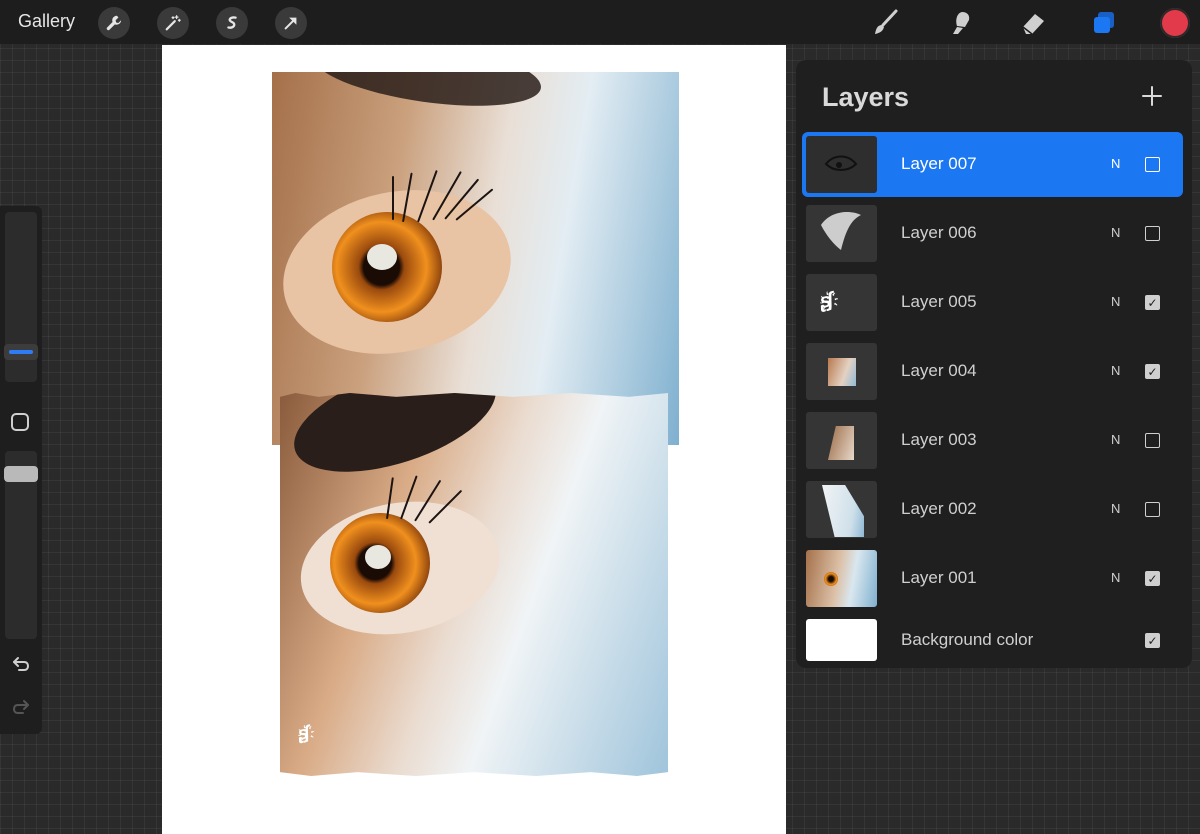 The image size is (1200, 834). I want to click on transform-arrow-icon, so click(291, 23).